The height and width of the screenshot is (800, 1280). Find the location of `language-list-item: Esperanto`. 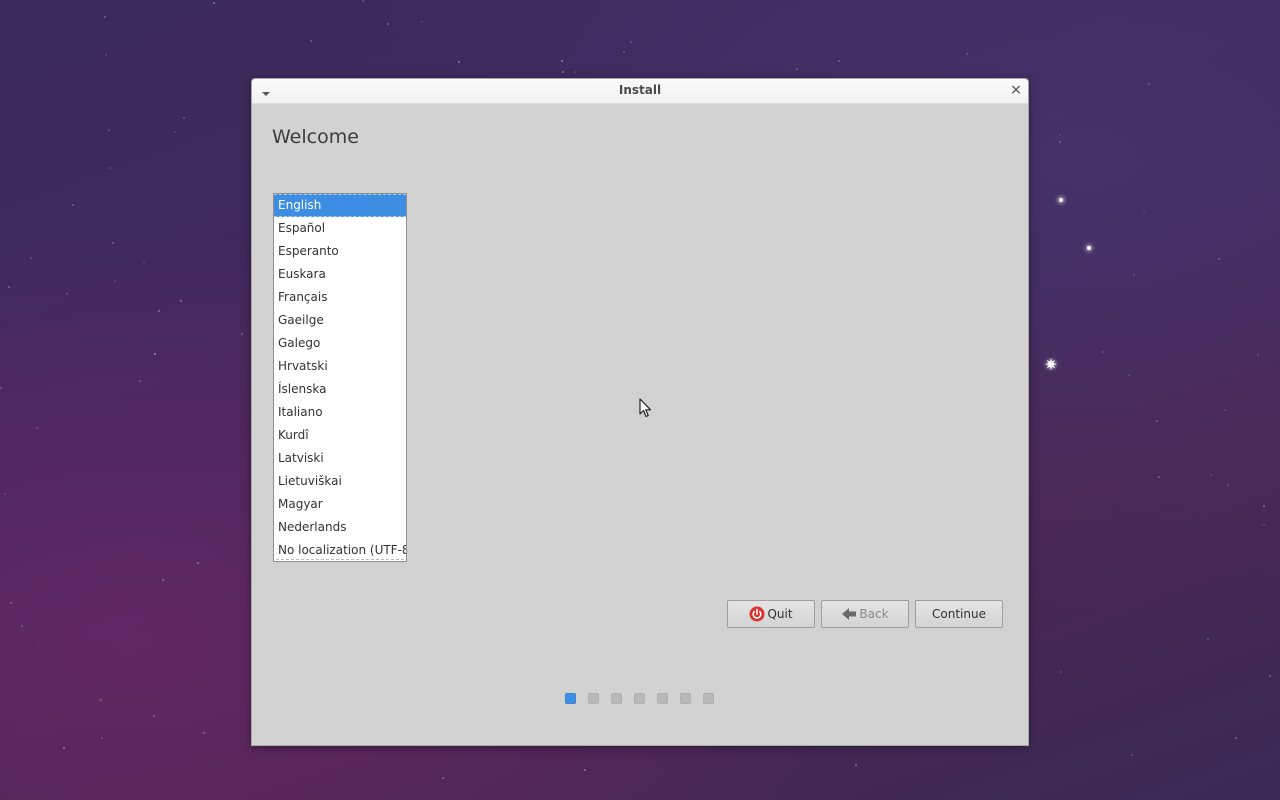

language-list-item: Esperanto is located at coordinates (340, 251).